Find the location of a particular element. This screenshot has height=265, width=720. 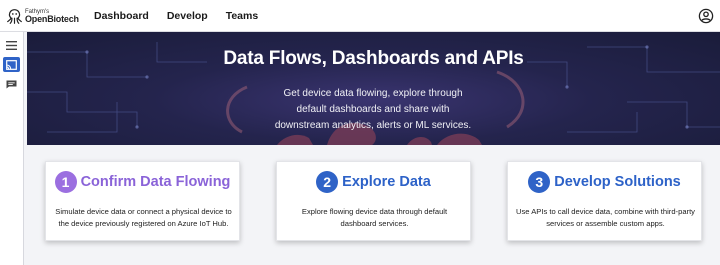

message-icon is located at coordinates (11, 84).